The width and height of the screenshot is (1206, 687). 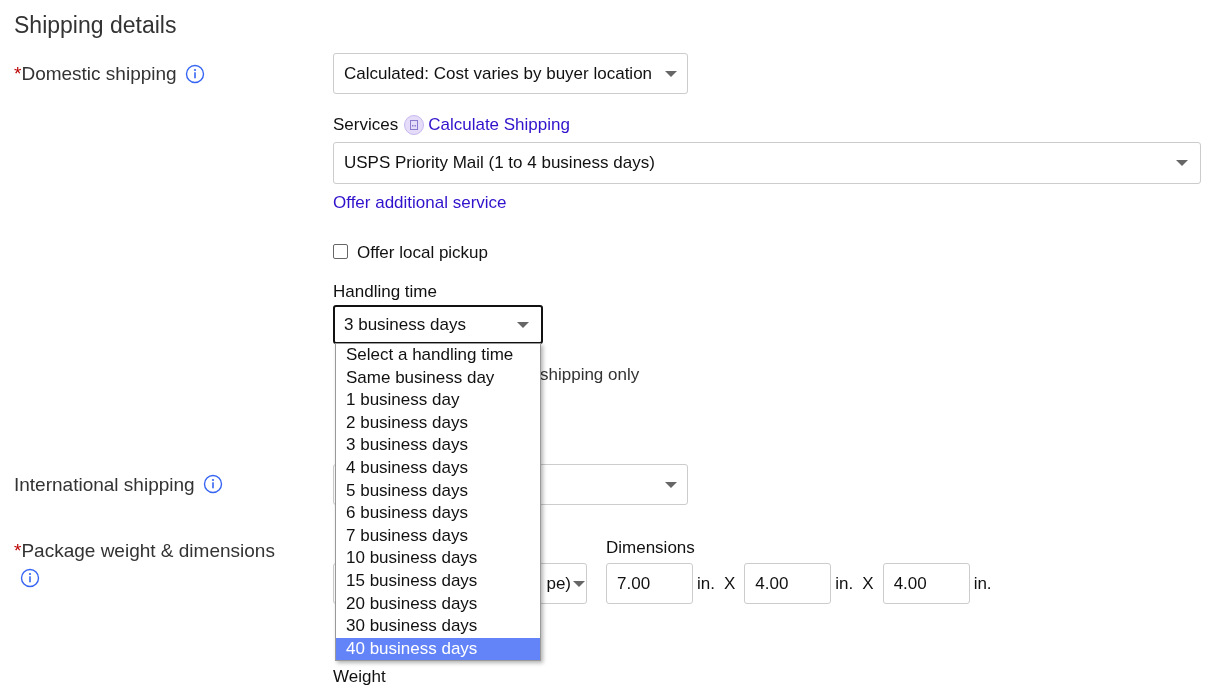 What do you see at coordinates (385, 292) in the screenshot?
I see `handling-time-label: Handling time` at bounding box center [385, 292].